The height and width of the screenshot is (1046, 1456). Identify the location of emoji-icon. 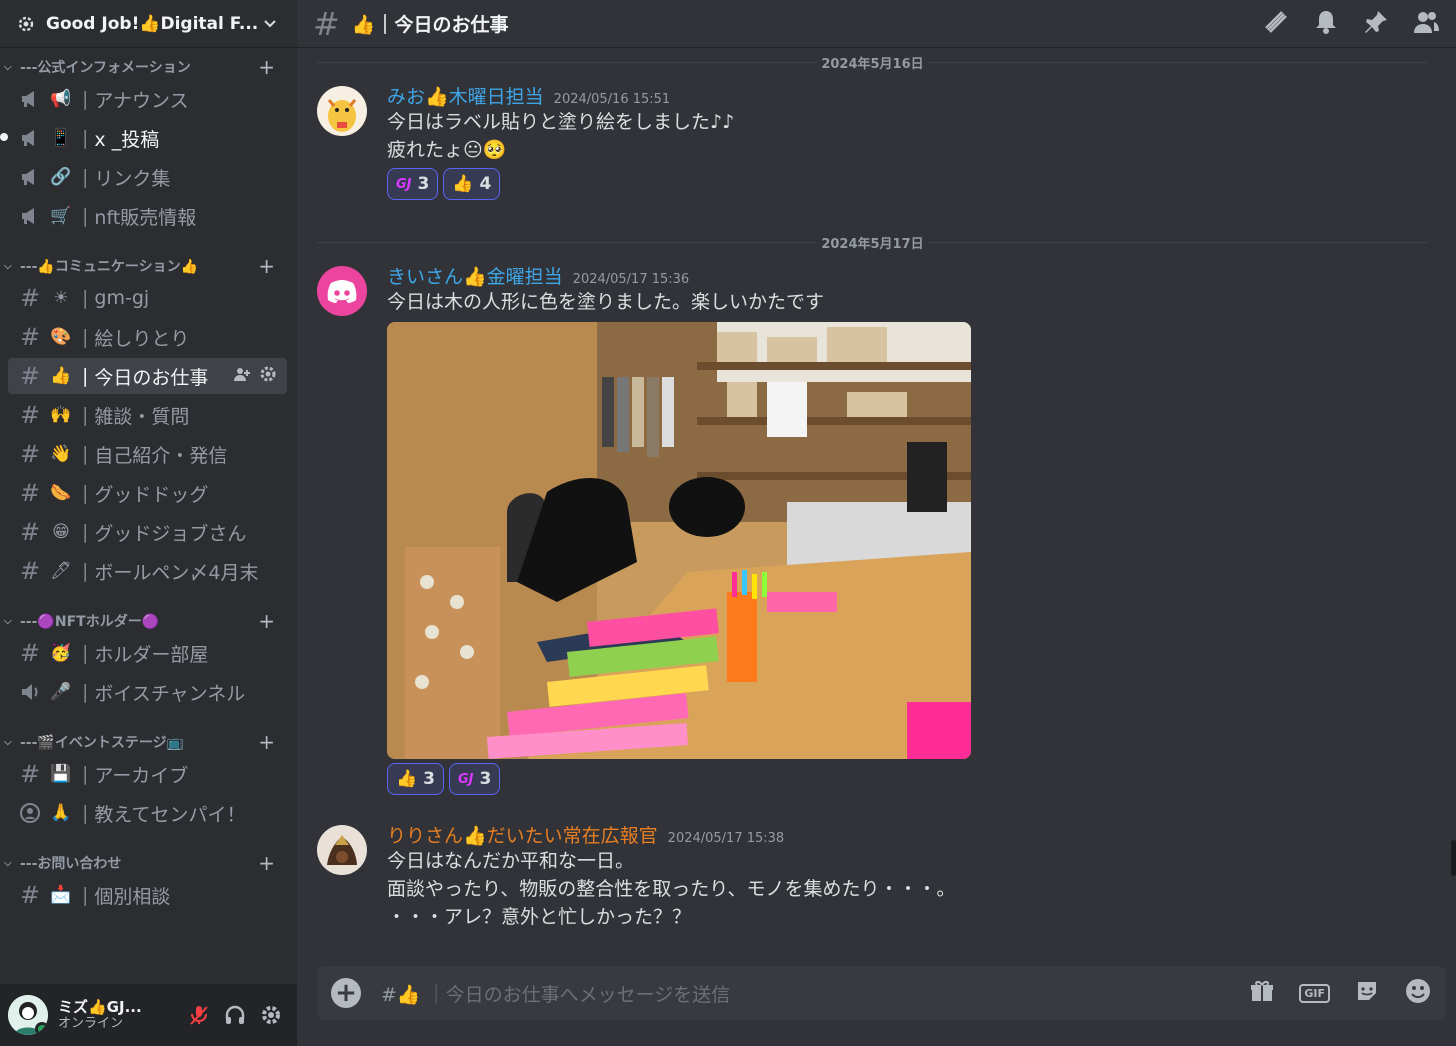
(1418, 993).